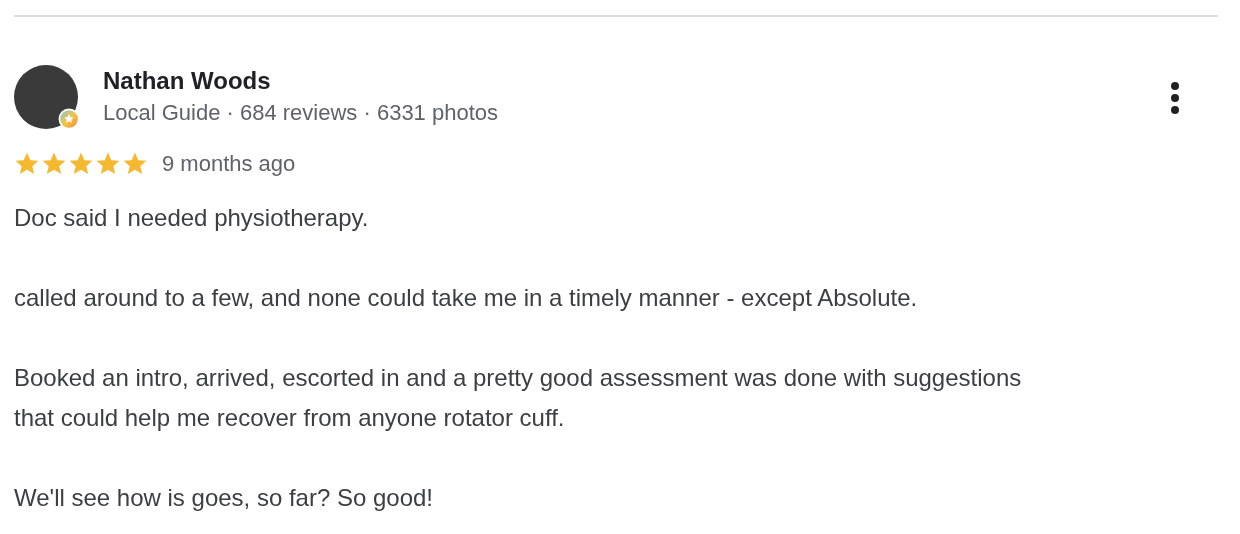 This screenshot has height=534, width=1240. What do you see at coordinates (192, 218) in the screenshot?
I see `review-paragraph: Doc said I needed physiotherapy.` at bounding box center [192, 218].